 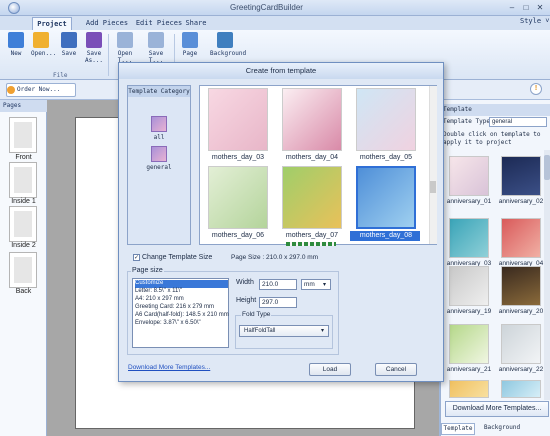 What do you see at coordinates (14, 8) in the screenshot?
I see `app-logo-icon` at bounding box center [14, 8].